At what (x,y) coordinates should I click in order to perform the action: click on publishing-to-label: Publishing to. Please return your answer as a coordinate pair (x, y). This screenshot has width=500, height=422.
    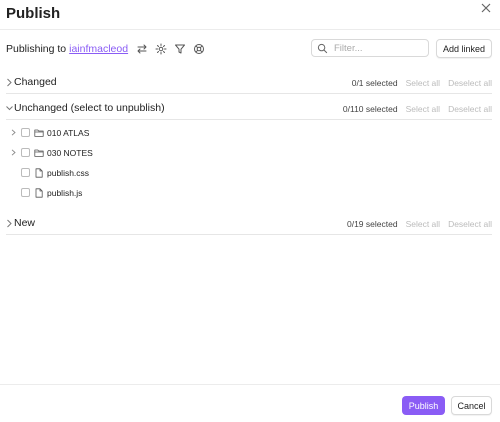
    Looking at the image, I should click on (36, 49).